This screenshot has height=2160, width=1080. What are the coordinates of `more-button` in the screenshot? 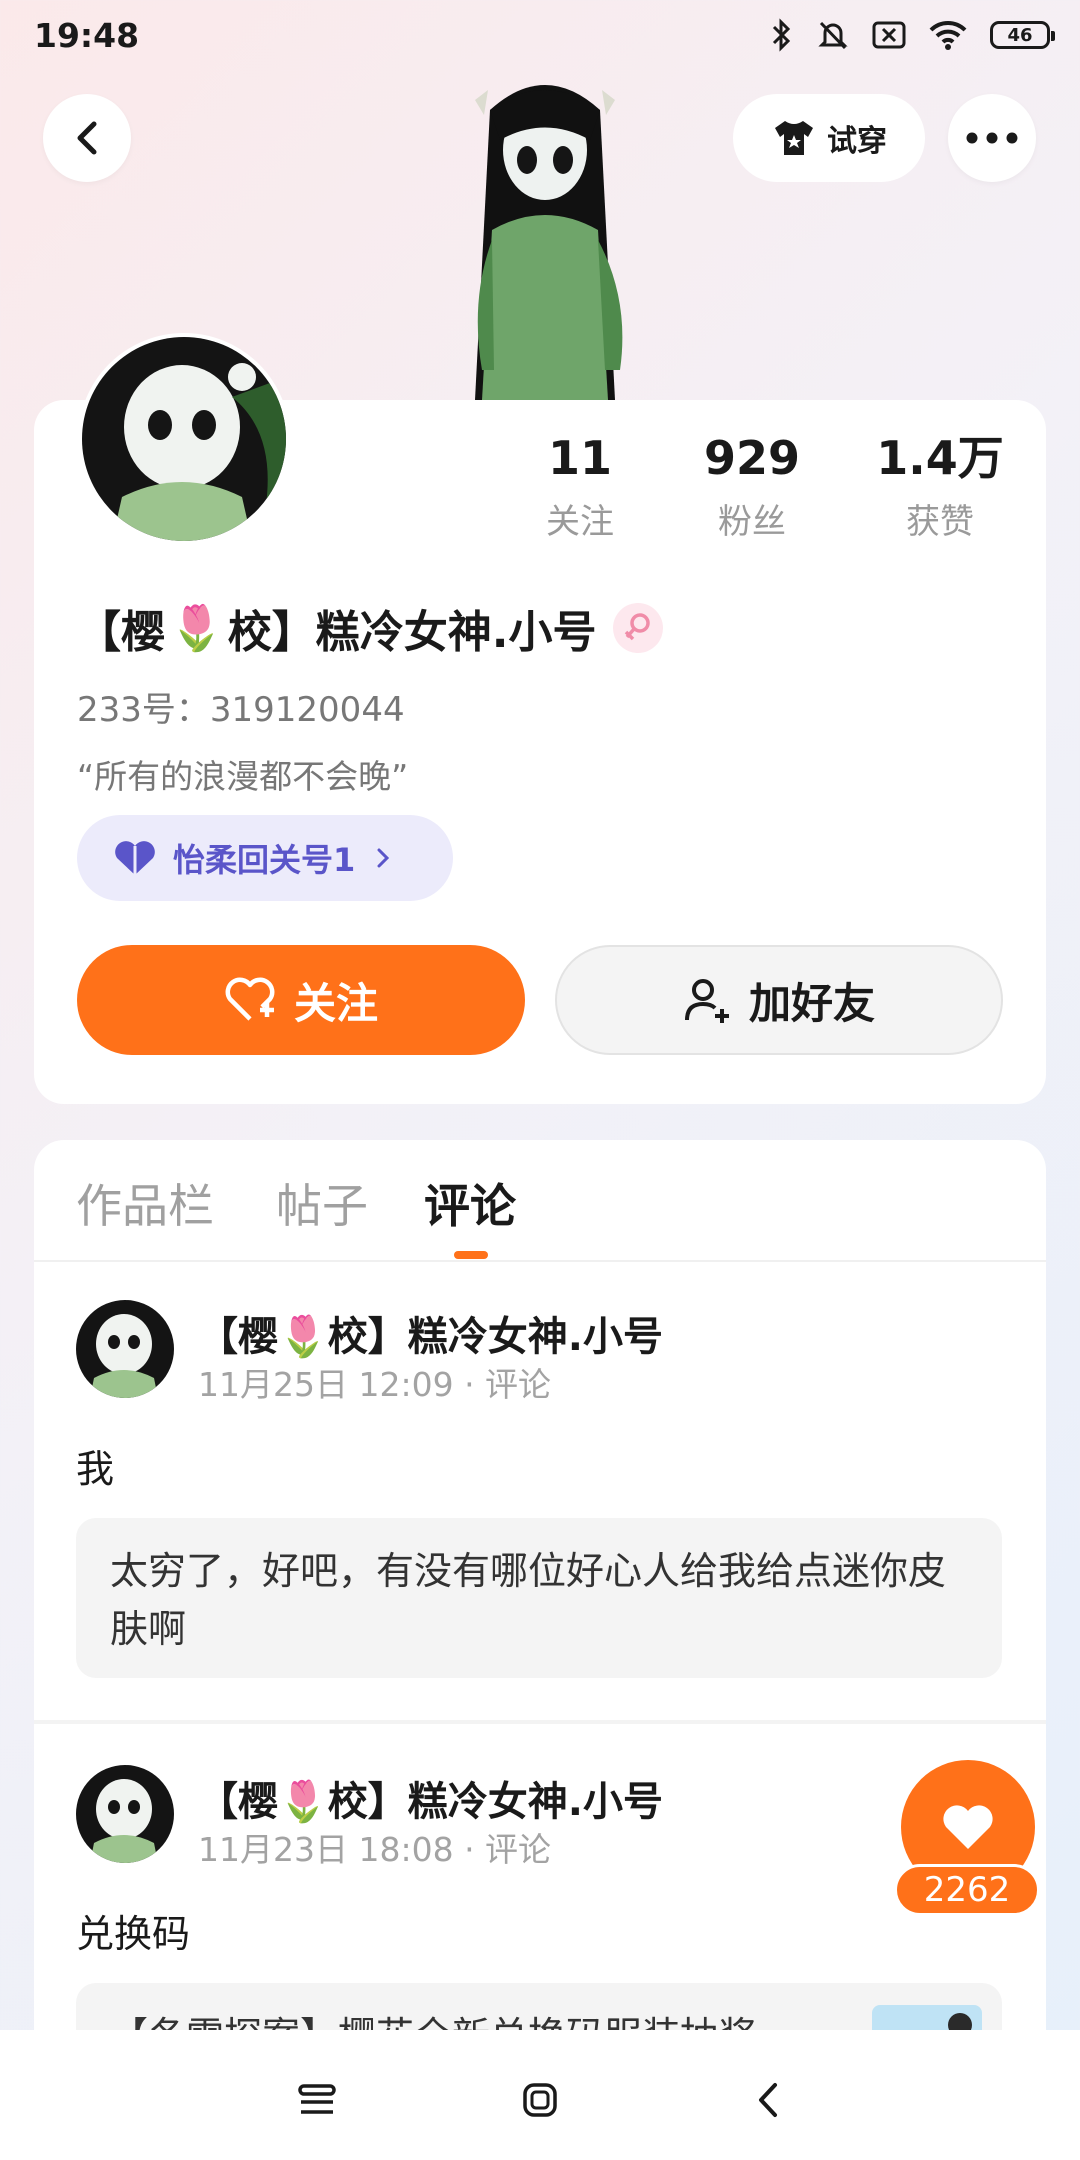 It's located at (992, 138).